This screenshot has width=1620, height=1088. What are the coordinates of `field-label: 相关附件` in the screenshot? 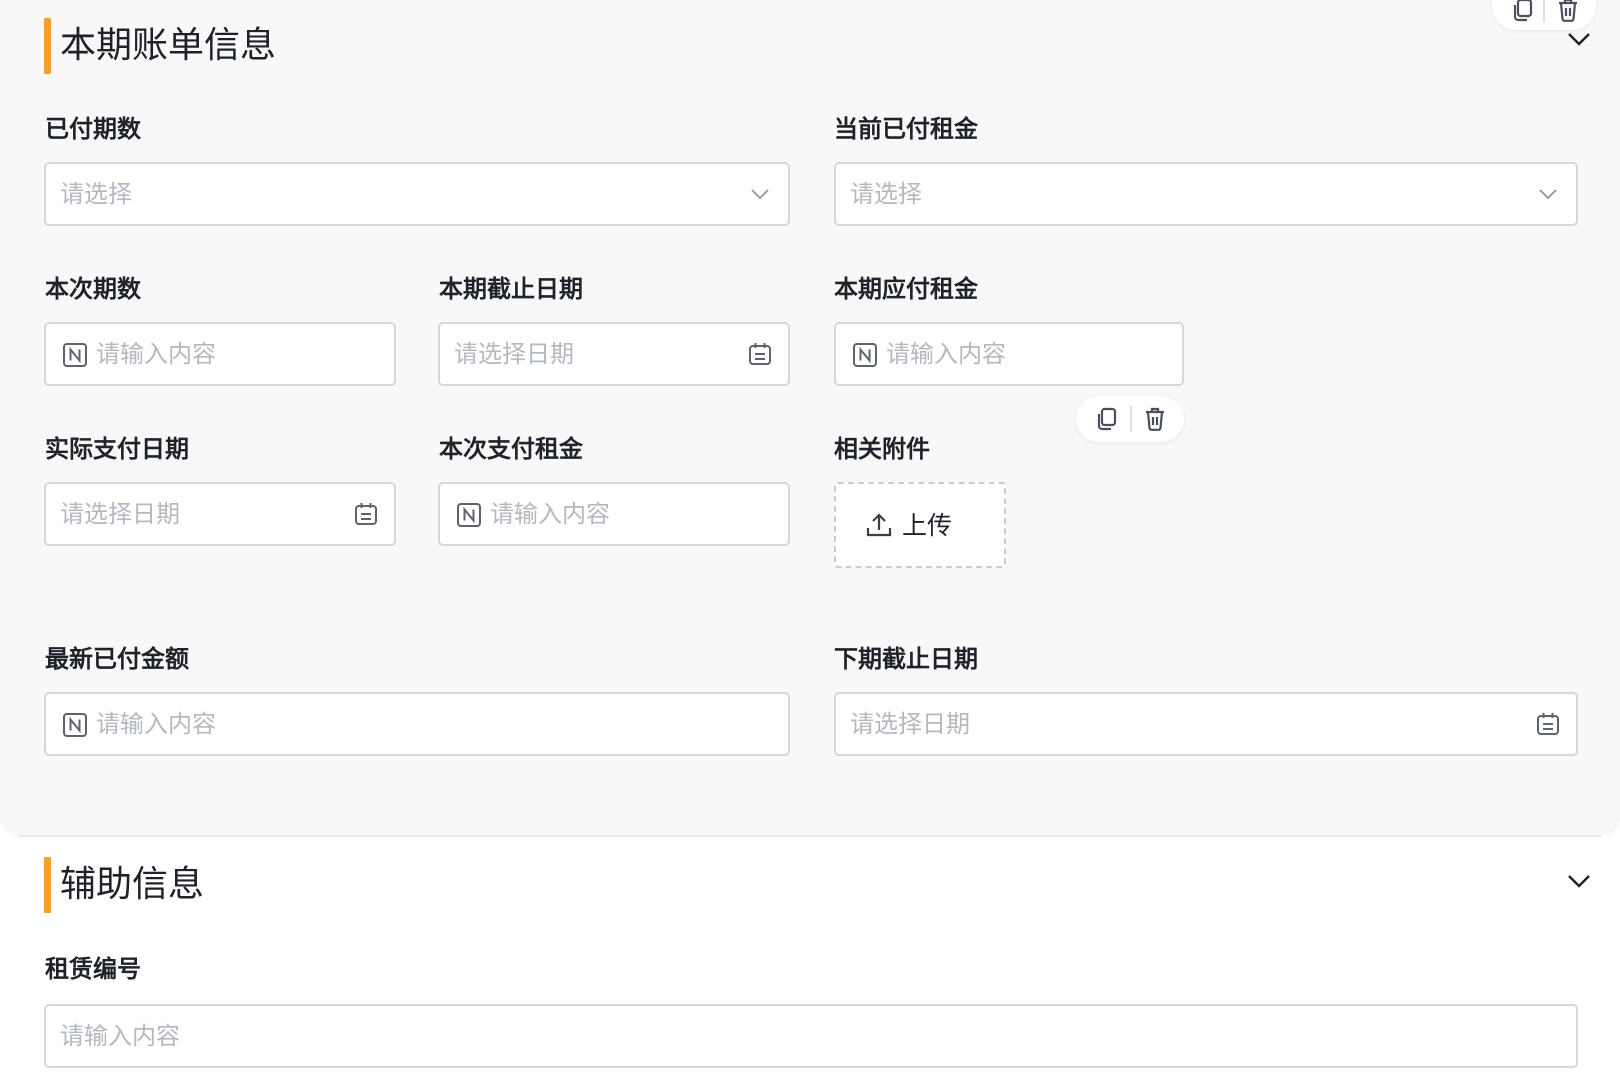 It's located at (882, 449).